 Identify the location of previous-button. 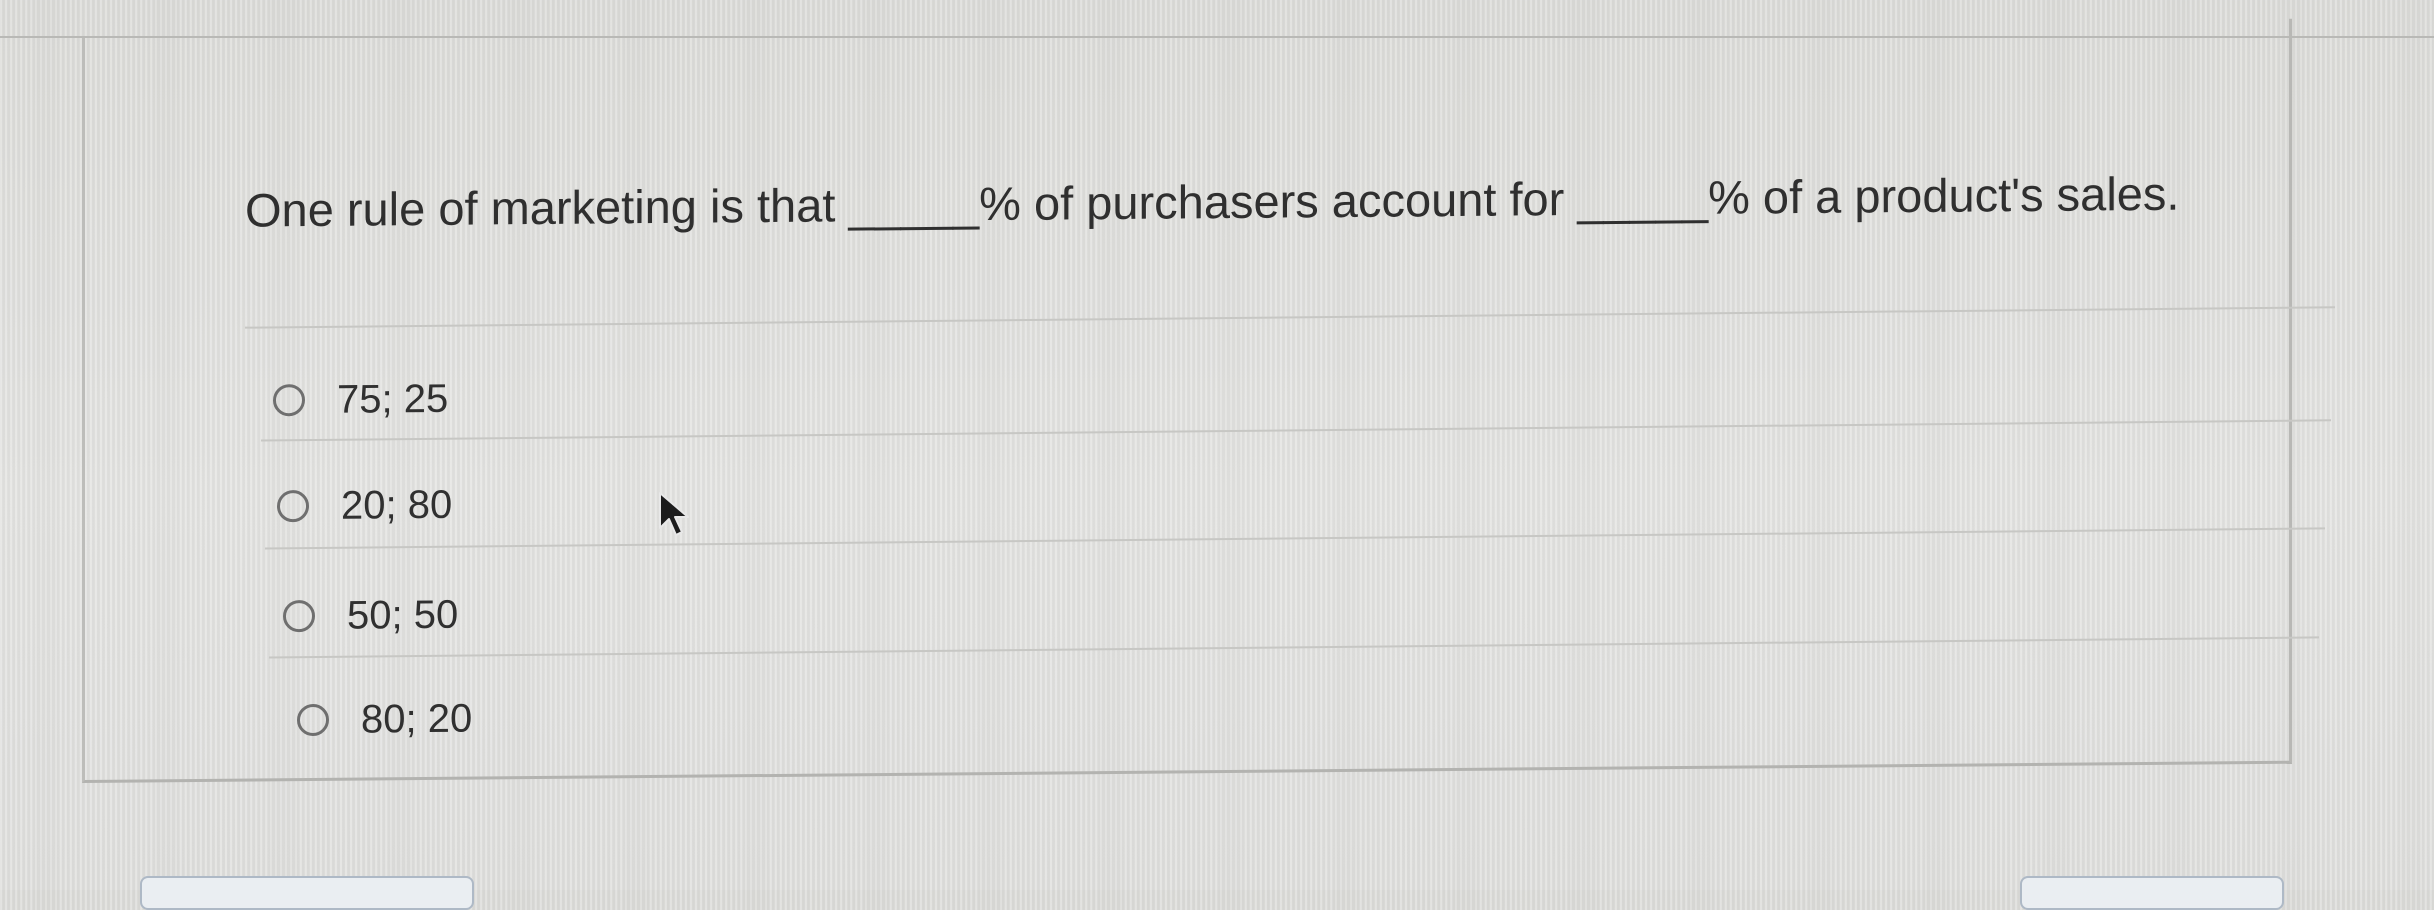
(307, 893).